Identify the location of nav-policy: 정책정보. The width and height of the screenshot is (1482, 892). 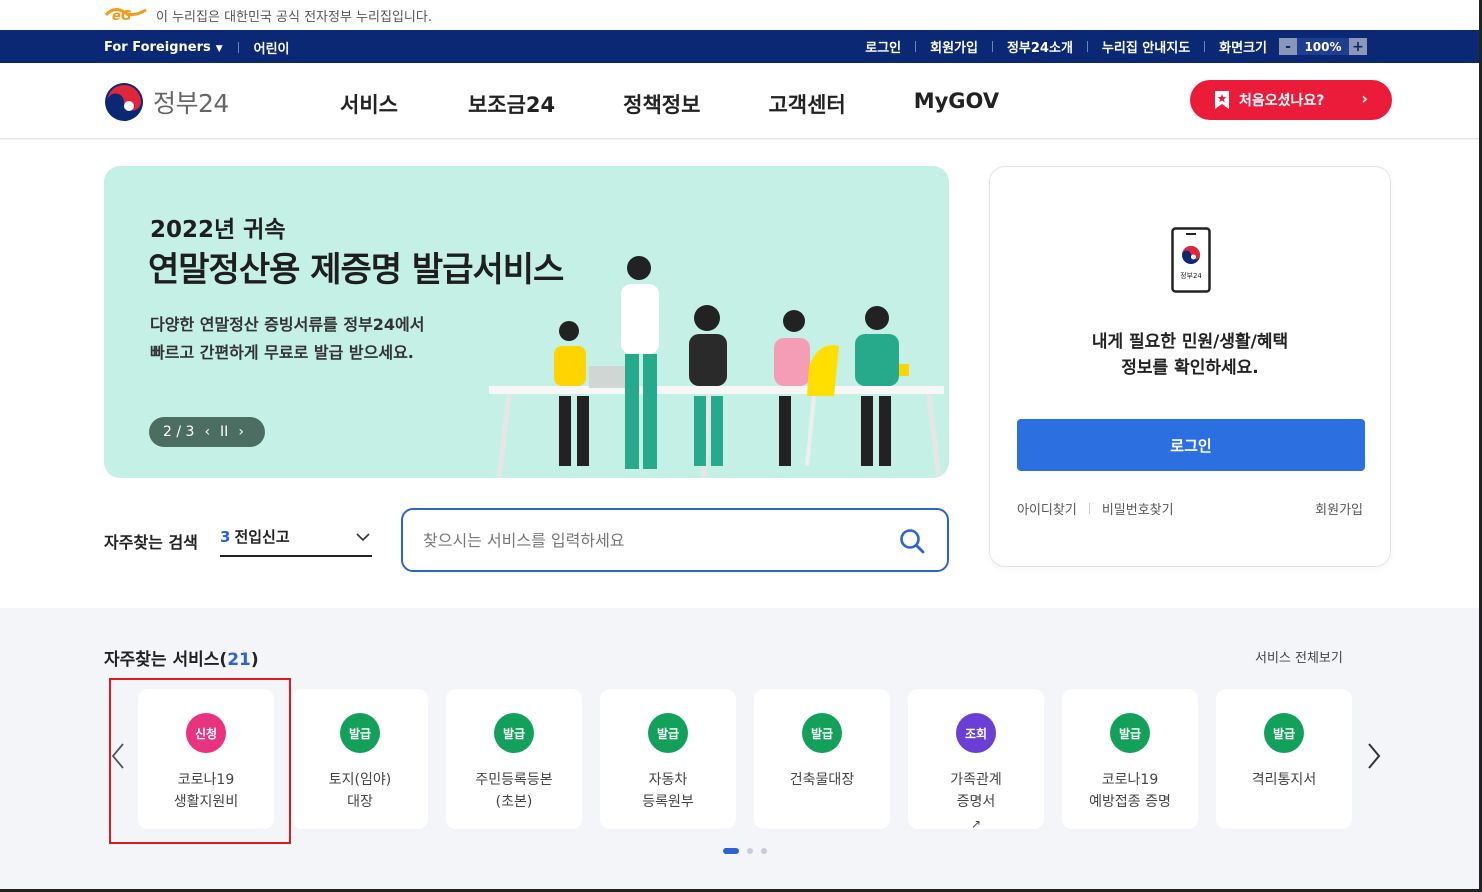
(661, 104).